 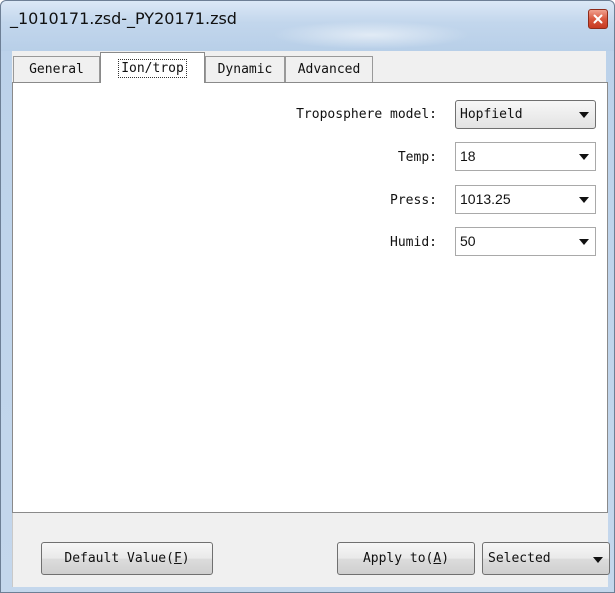 I want to click on troposphere-model-value: Hopfield, so click(x=491, y=114).